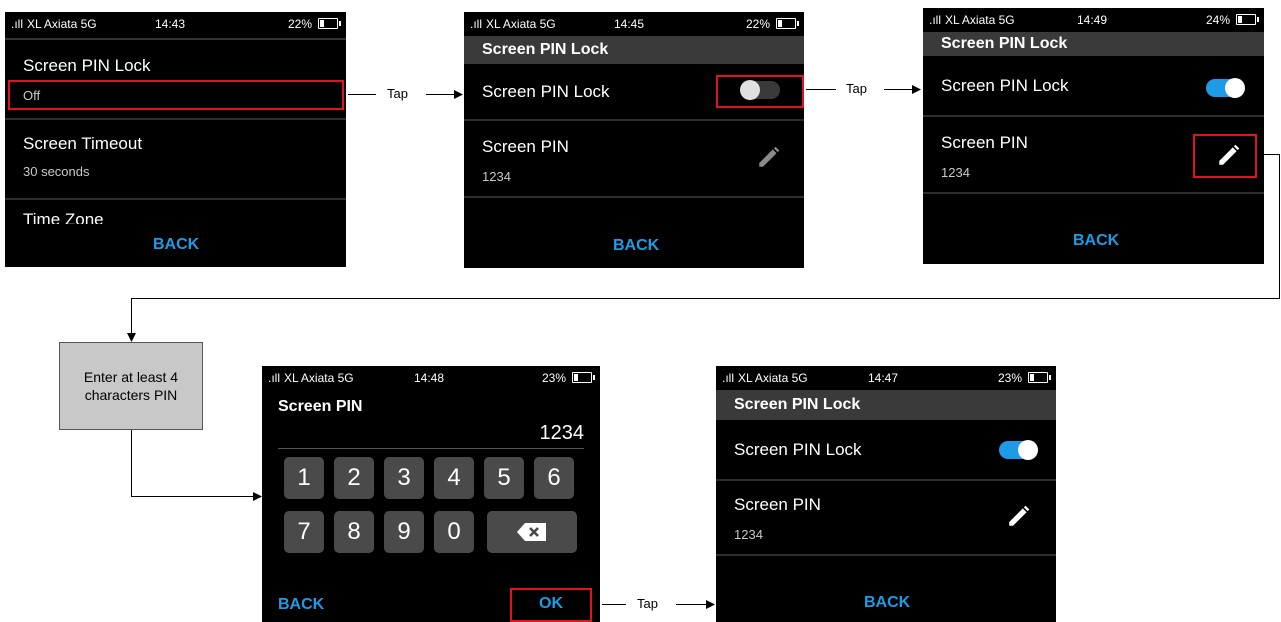 This screenshot has width=1281, height=622. I want to click on key-9: 9, so click(404, 532).